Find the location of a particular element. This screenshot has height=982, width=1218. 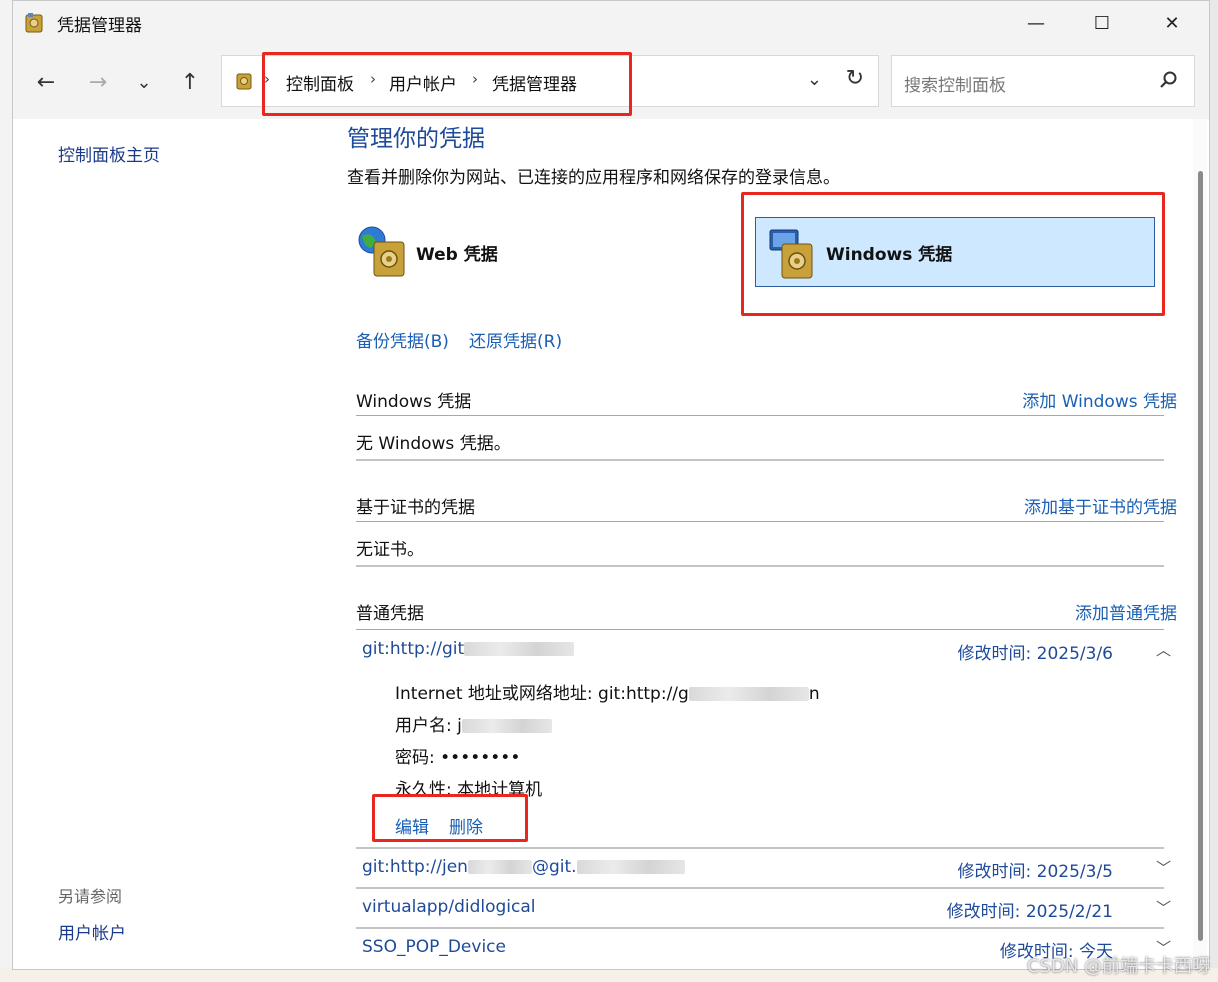

page-description: 查看并删除你为网站、已连接的应用程序和网络保存的登录信息。 is located at coordinates (593, 178).